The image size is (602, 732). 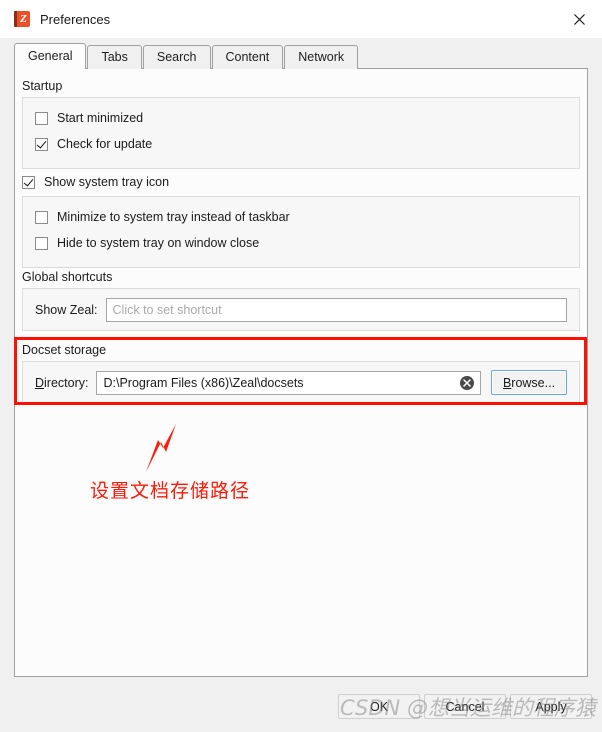 I want to click on title-bar: Z Preferences, so click(x=301, y=19).